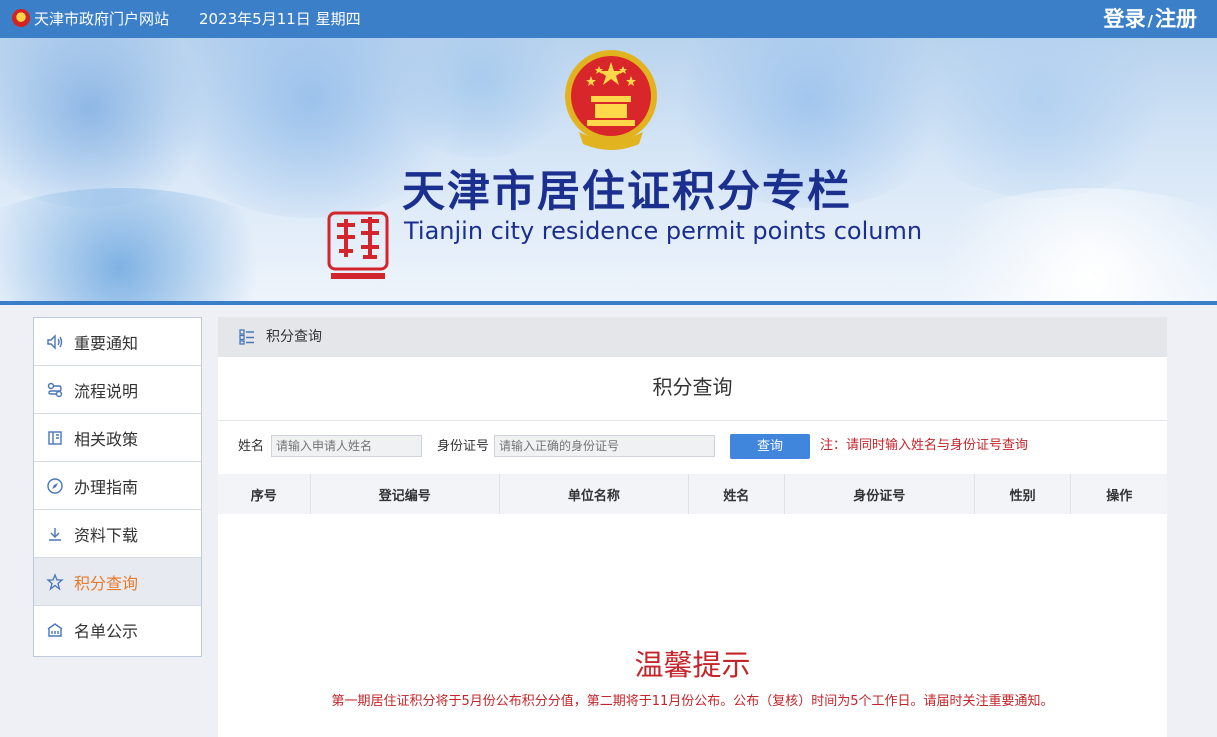 This screenshot has height=737, width=1217. I want to click on sidebar-item-label: 相关政策, so click(106, 439).